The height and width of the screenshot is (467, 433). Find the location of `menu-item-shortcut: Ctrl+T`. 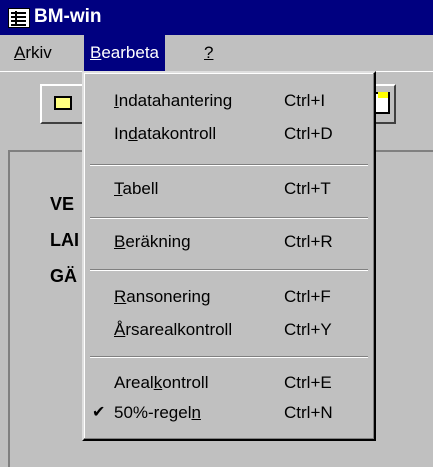

menu-item-shortcut: Ctrl+T is located at coordinates (307, 188).